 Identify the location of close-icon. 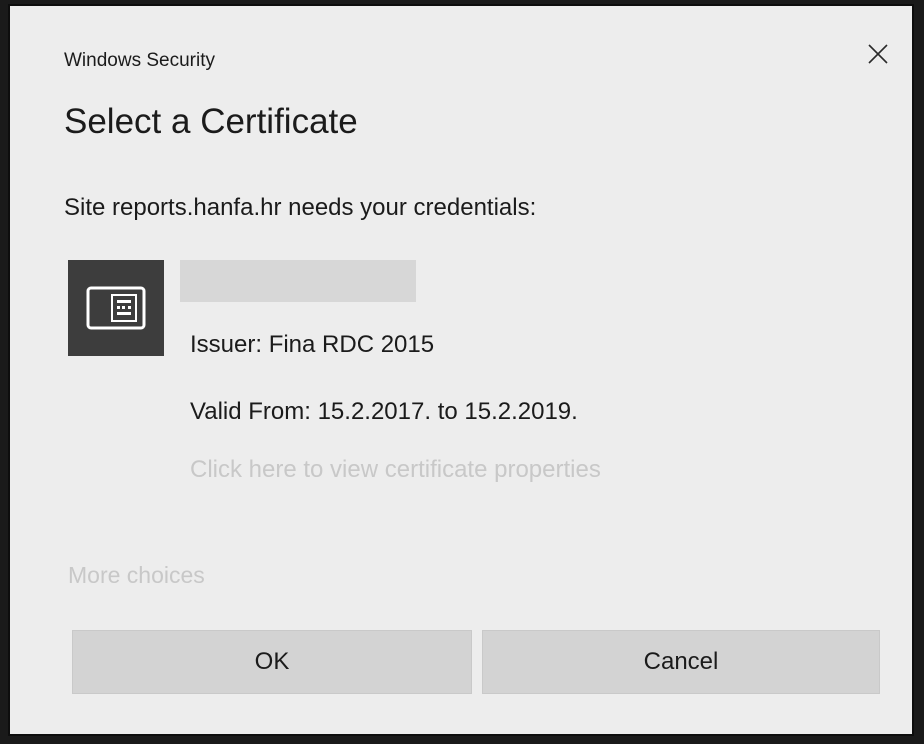
(878, 54).